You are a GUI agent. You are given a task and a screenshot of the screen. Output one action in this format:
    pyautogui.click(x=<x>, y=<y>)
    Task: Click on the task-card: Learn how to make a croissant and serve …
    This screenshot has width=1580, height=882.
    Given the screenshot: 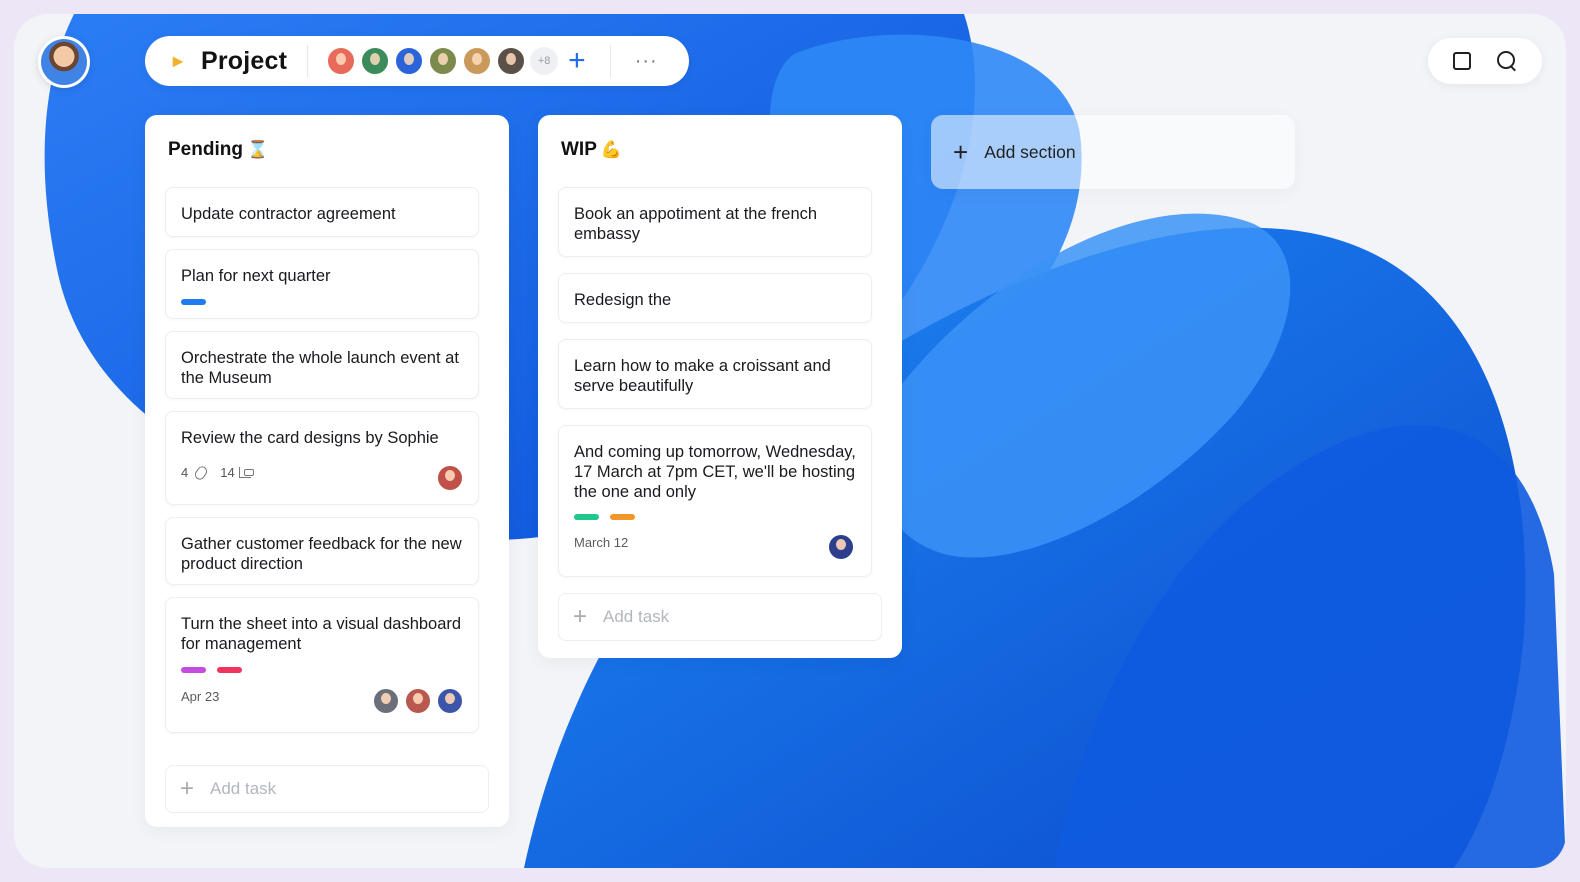 What is the action you would take?
    pyautogui.click(x=715, y=374)
    